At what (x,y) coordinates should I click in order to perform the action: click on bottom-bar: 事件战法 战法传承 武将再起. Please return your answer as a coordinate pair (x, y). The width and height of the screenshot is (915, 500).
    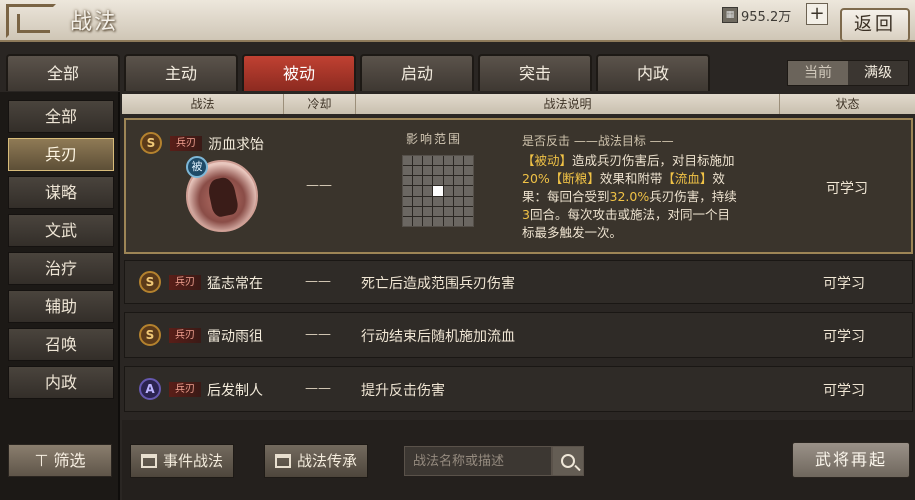
    Looking at the image, I should click on (518, 460).